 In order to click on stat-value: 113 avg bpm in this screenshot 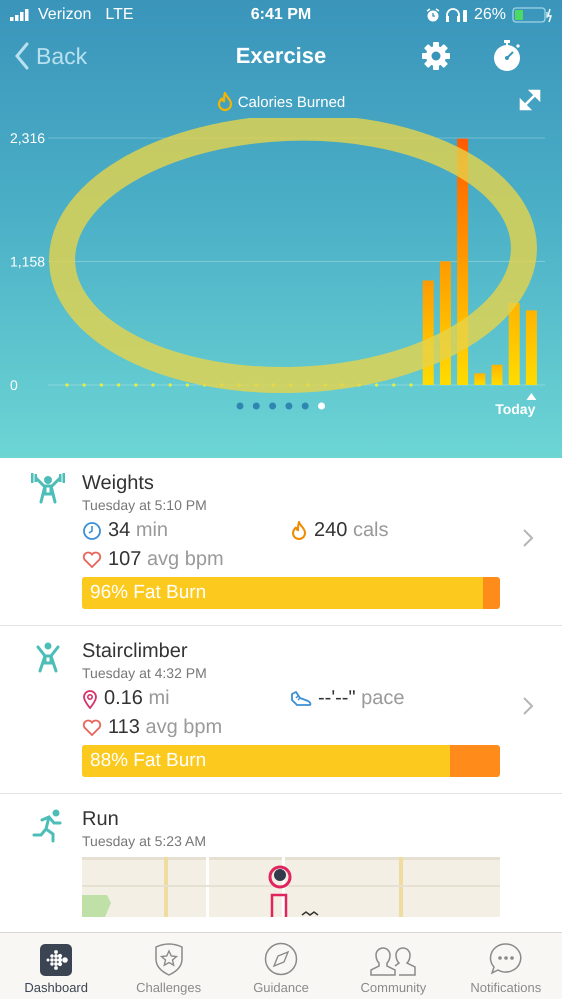, I will do `click(165, 727)`.